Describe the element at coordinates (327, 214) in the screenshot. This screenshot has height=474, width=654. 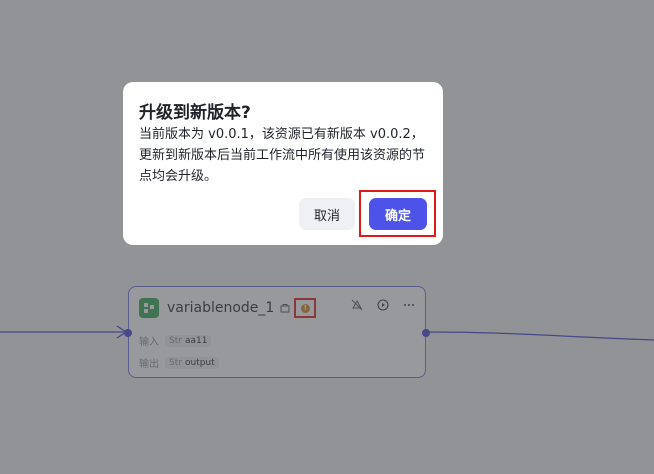
I see `cancel-button: 取消` at that location.